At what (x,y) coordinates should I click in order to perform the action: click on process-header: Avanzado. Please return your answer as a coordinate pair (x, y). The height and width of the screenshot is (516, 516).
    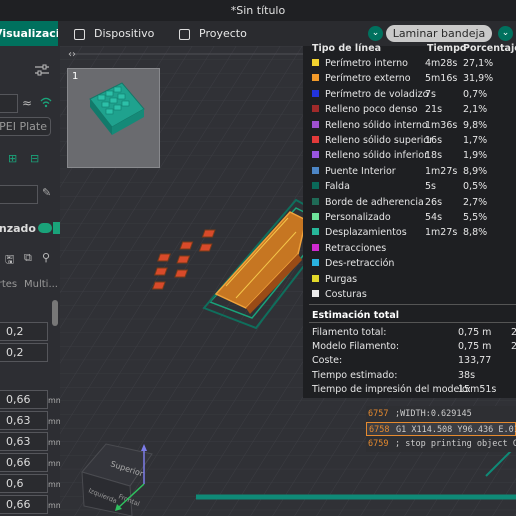
    Looking at the image, I should click on (30, 229).